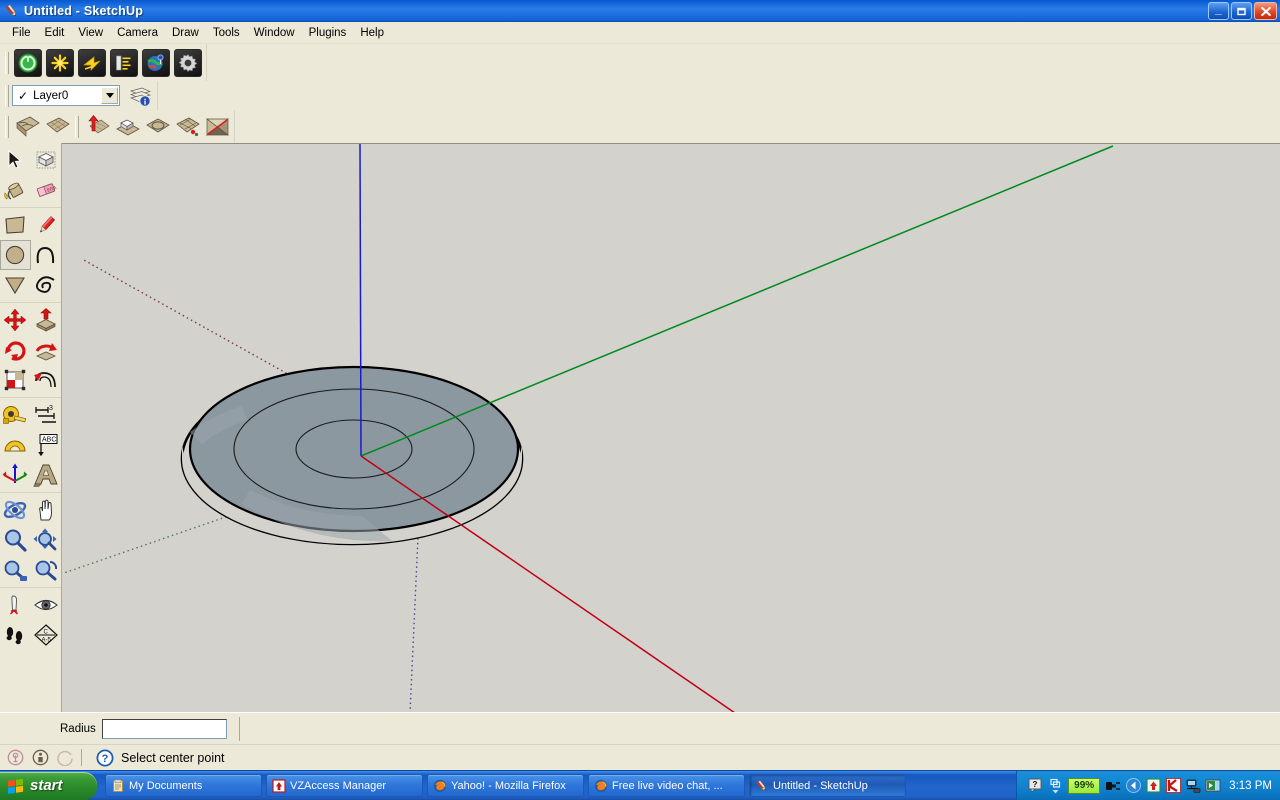 The width and height of the screenshot is (1280, 800). What do you see at coordinates (21, 33) in the screenshot?
I see `menu-file: File` at bounding box center [21, 33].